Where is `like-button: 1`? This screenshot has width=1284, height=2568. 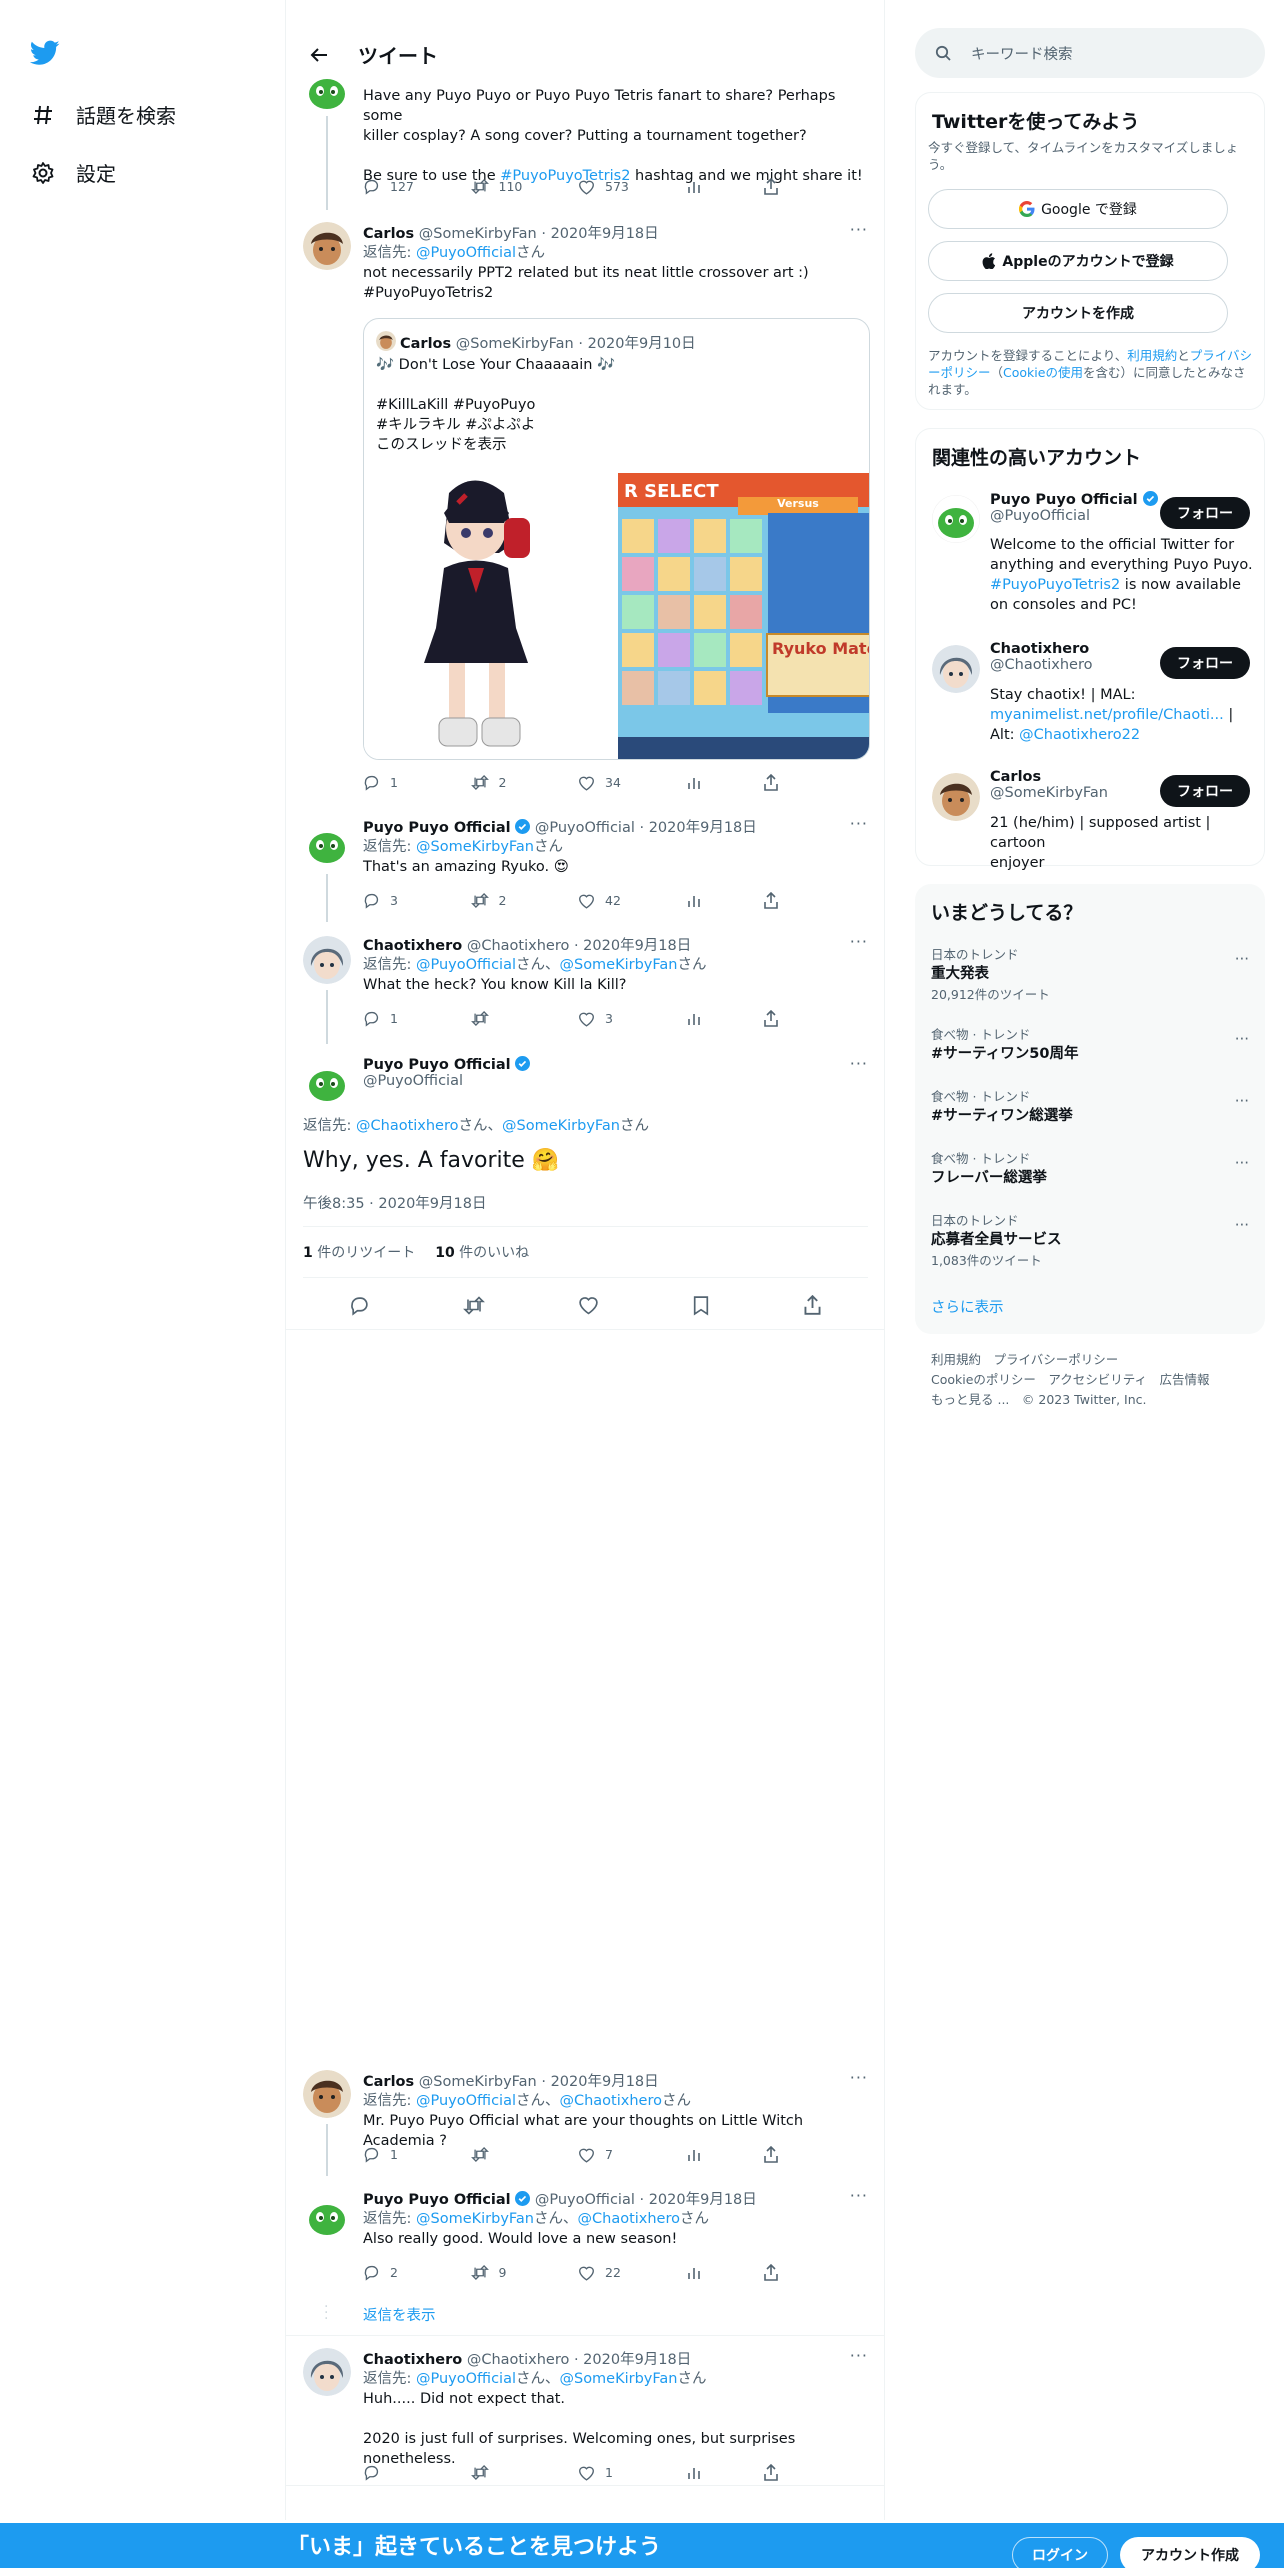 like-button: 1 is located at coordinates (608, 2472).